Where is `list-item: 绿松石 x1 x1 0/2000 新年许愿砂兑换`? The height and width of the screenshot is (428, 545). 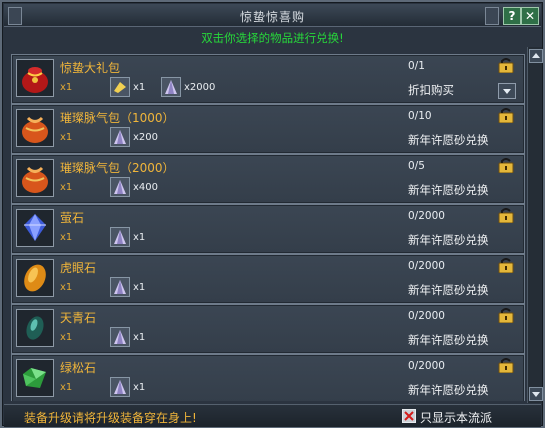 list-item: 绿松石 x1 x1 0/2000 新年许愿砂兑换 is located at coordinates (268, 377).